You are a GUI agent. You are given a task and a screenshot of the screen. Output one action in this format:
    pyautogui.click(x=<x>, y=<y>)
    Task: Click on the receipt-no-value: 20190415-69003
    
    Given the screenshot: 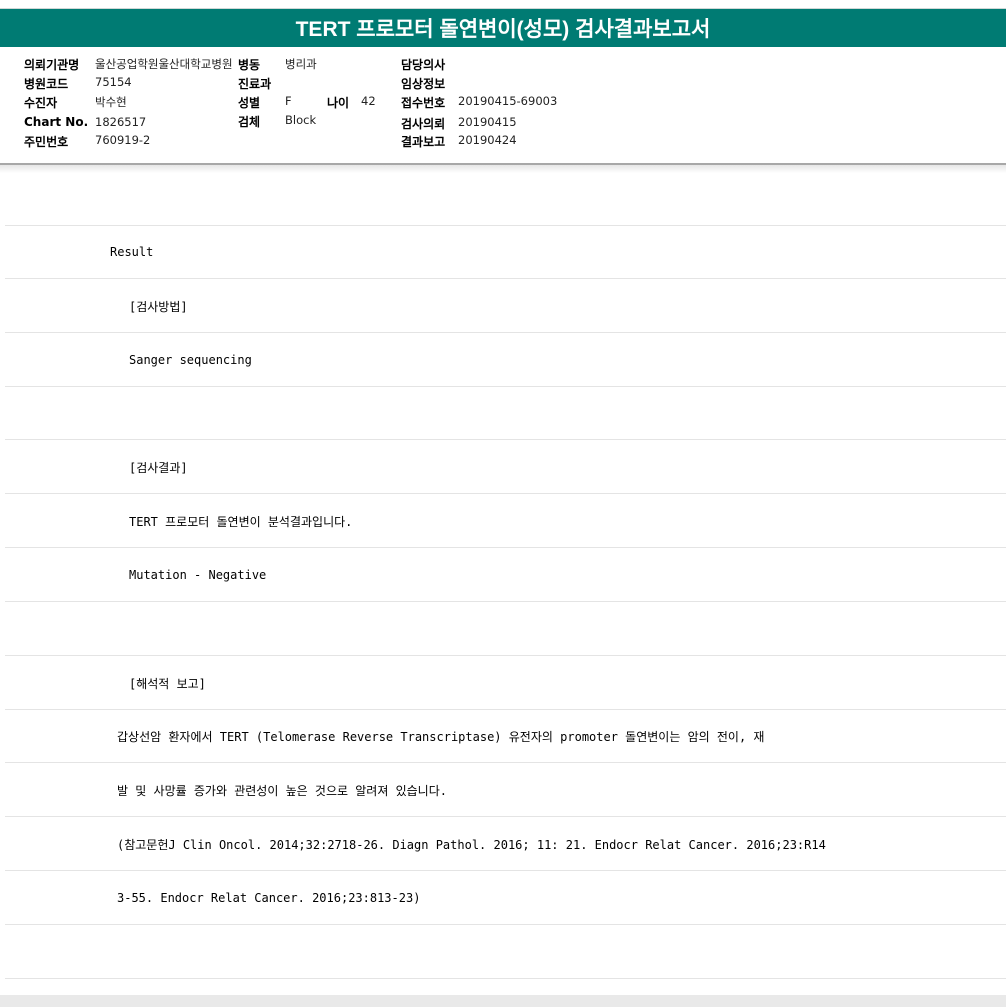 What is the action you would take?
    pyautogui.click(x=508, y=101)
    